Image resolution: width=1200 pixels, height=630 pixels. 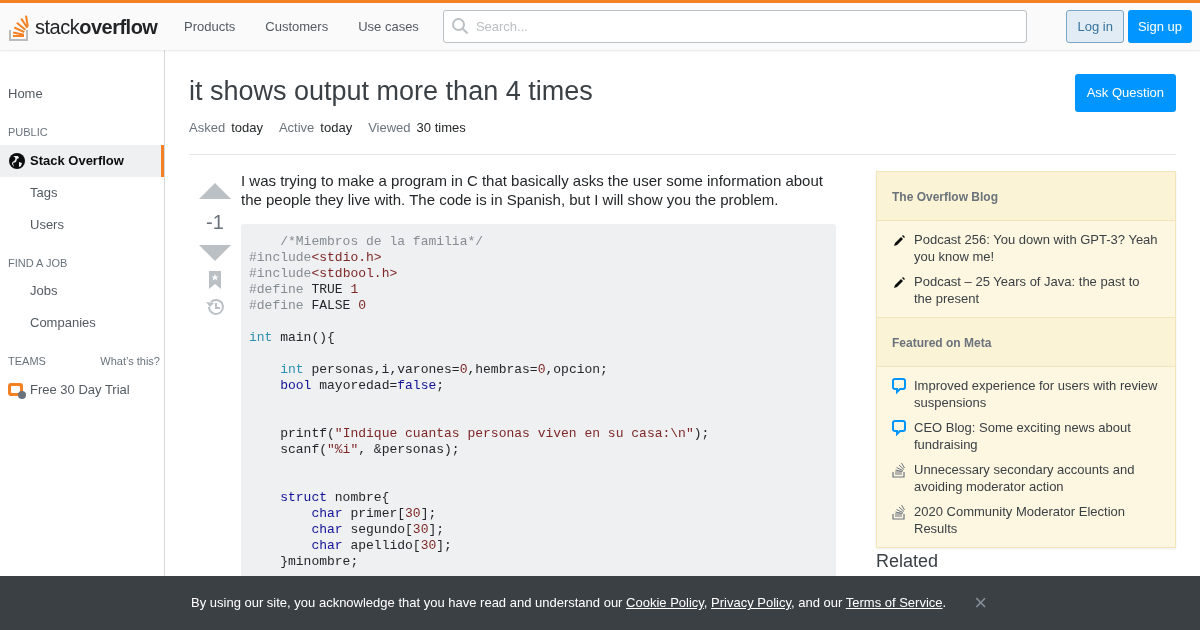 What do you see at coordinates (215, 279) in the screenshot?
I see `bookmark-icon` at bounding box center [215, 279].